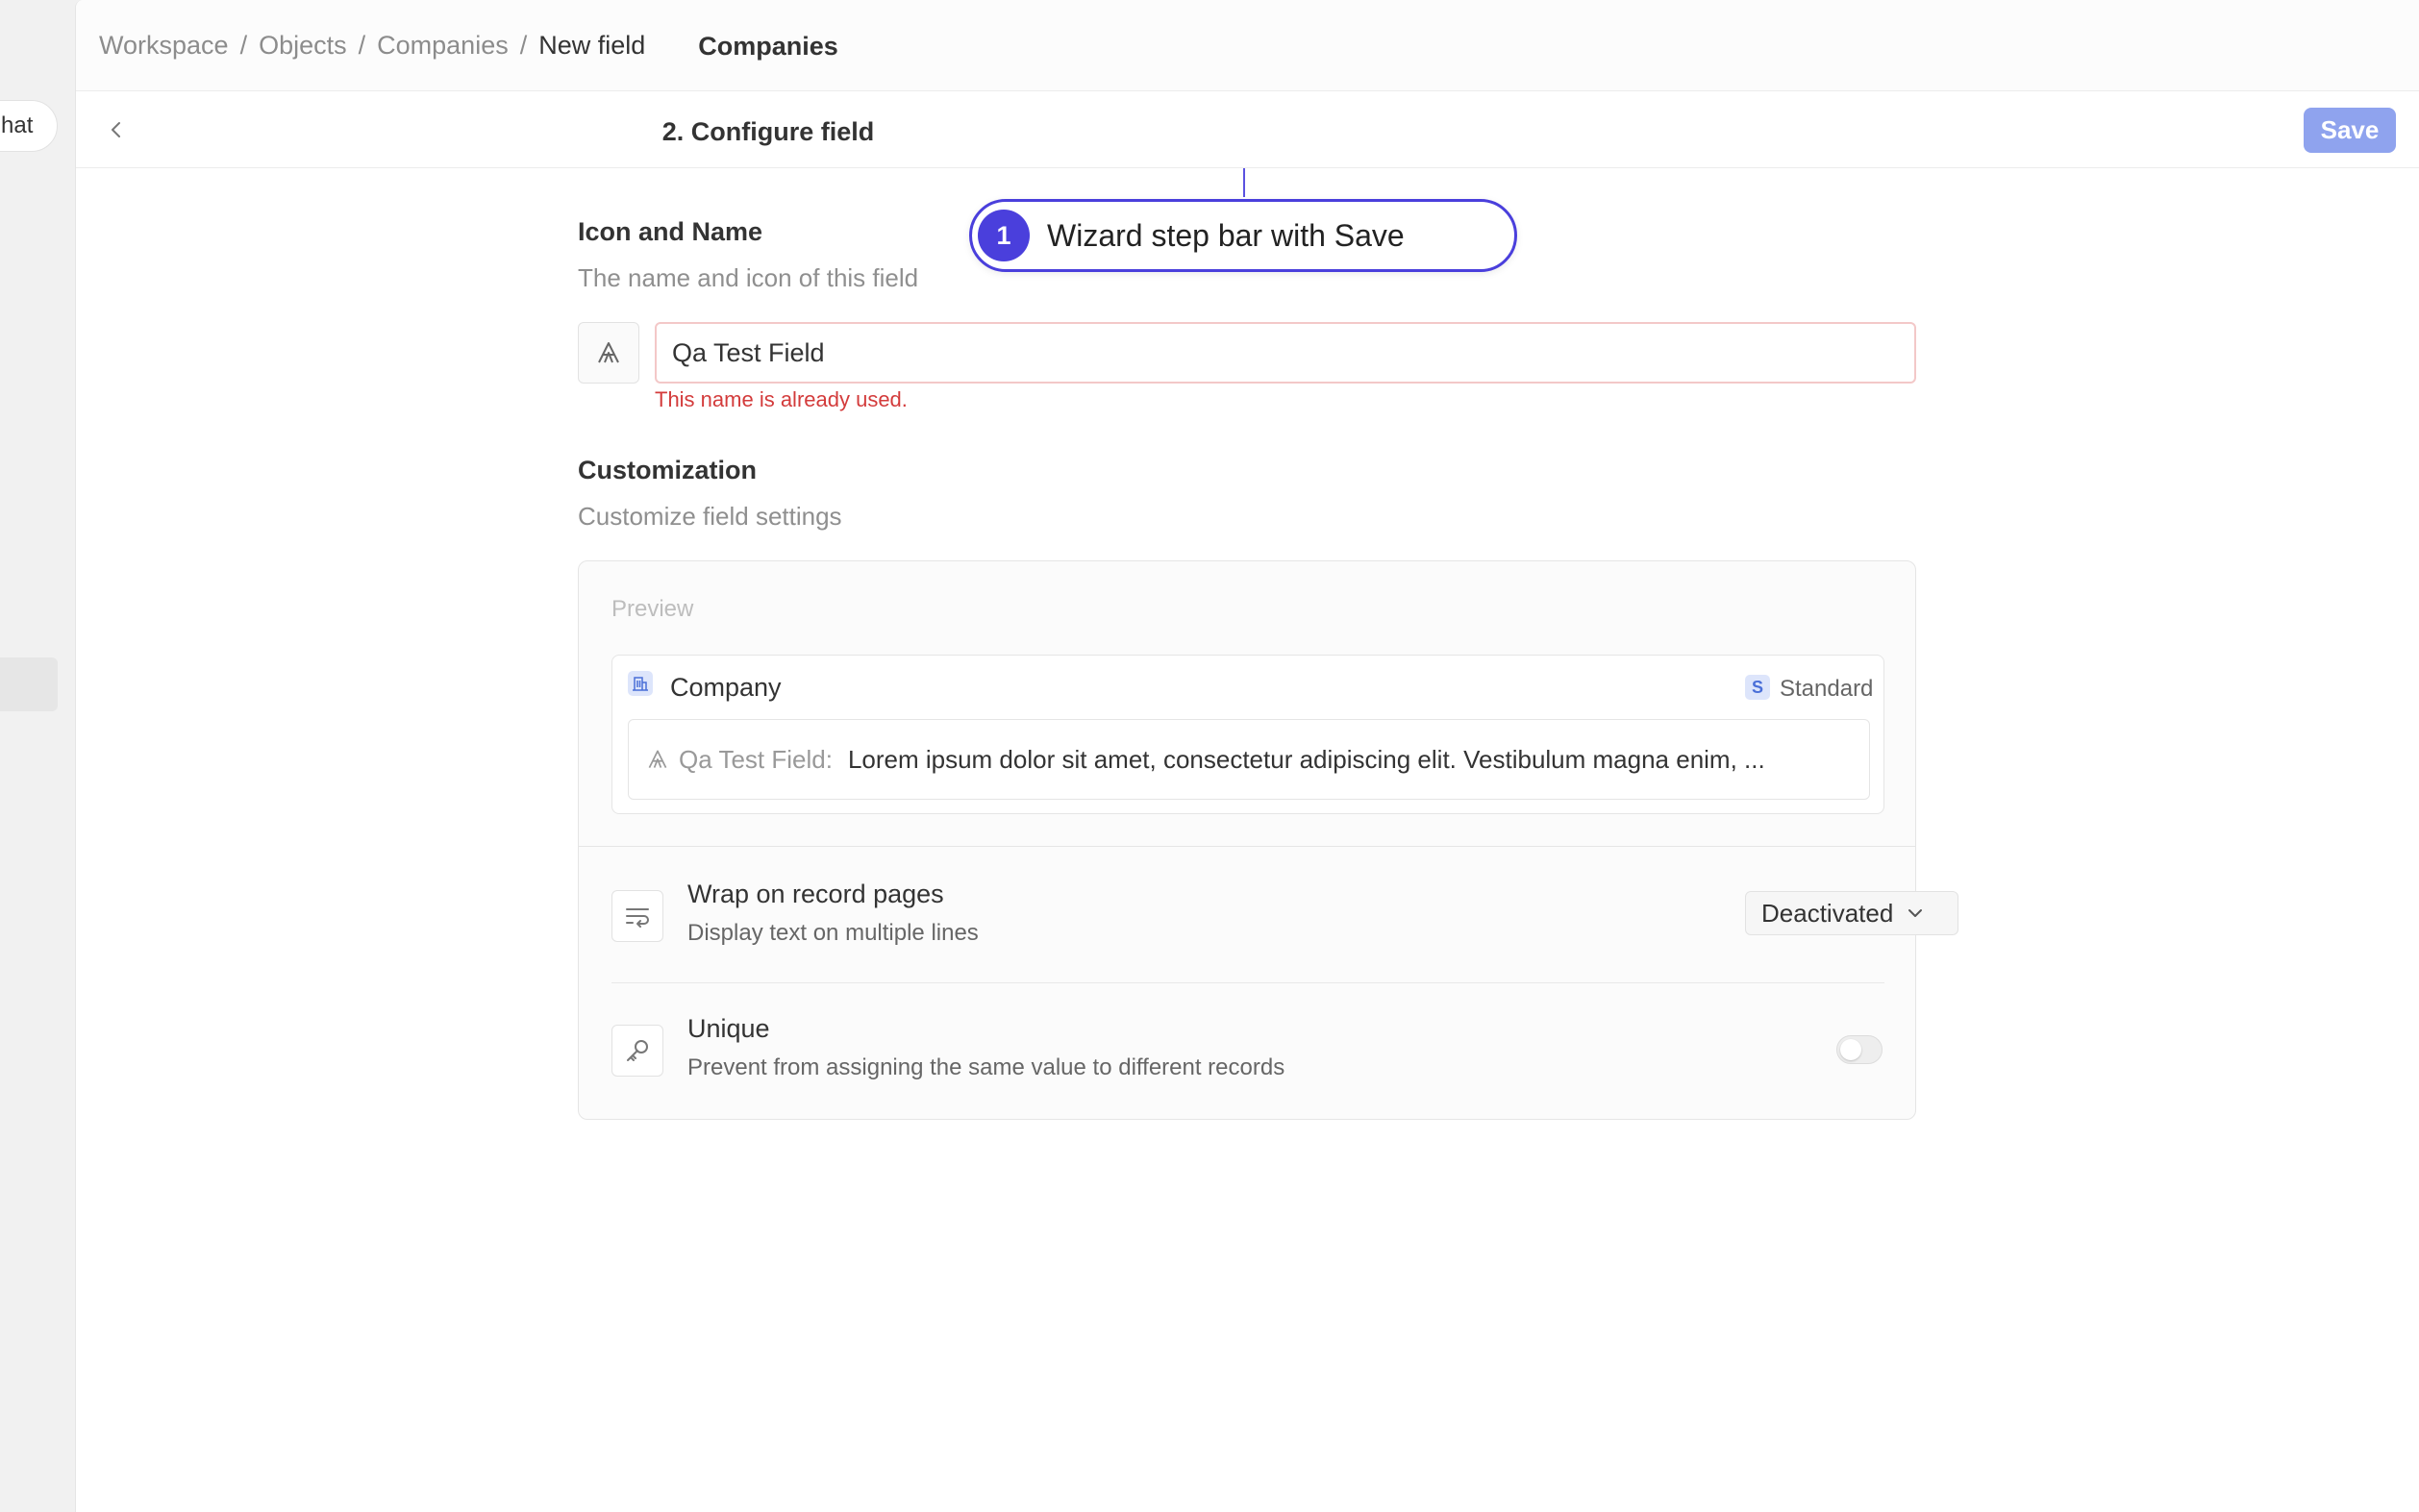 The height and width of the screenshot is (1512, 2419). Describe the element at coordinates (670, 231) in the screenshot. I see `icon-name-title: Icon and Name` at that location.